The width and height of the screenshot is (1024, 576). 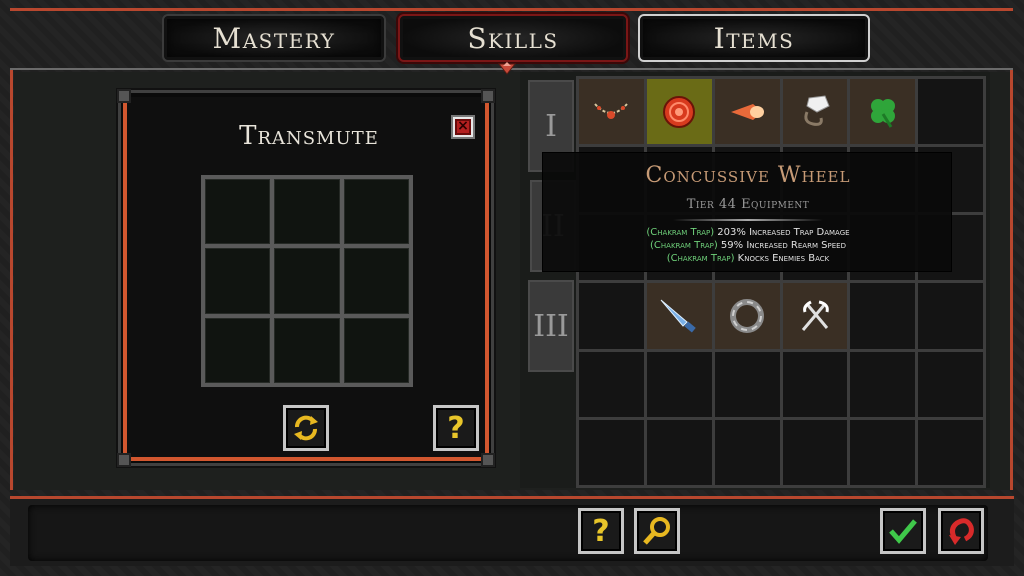 What do you see at coordinates (125, 278) in the screenshot?
I see `panel-accent-left` at bounding box center [125, 278].